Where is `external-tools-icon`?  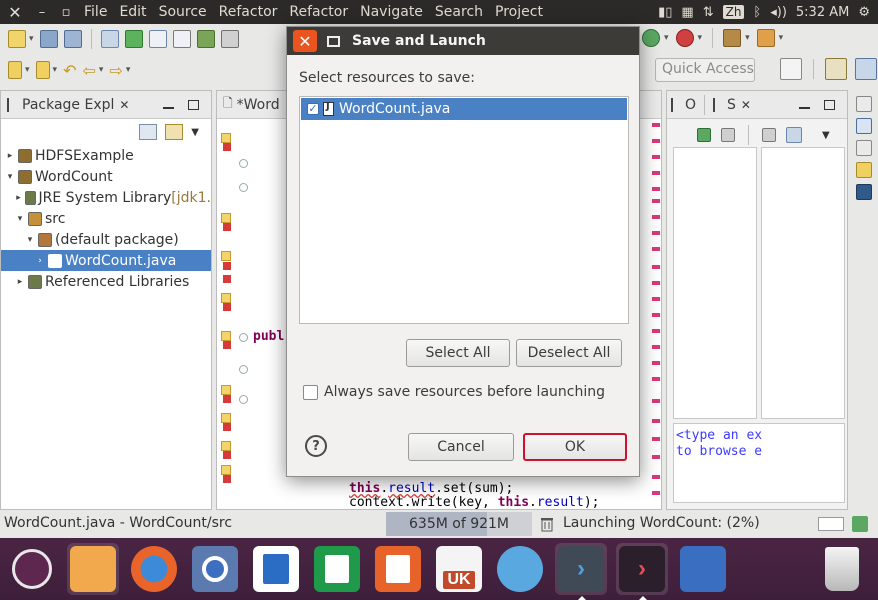
external-tools-icon is located at coordinates (684, 38).